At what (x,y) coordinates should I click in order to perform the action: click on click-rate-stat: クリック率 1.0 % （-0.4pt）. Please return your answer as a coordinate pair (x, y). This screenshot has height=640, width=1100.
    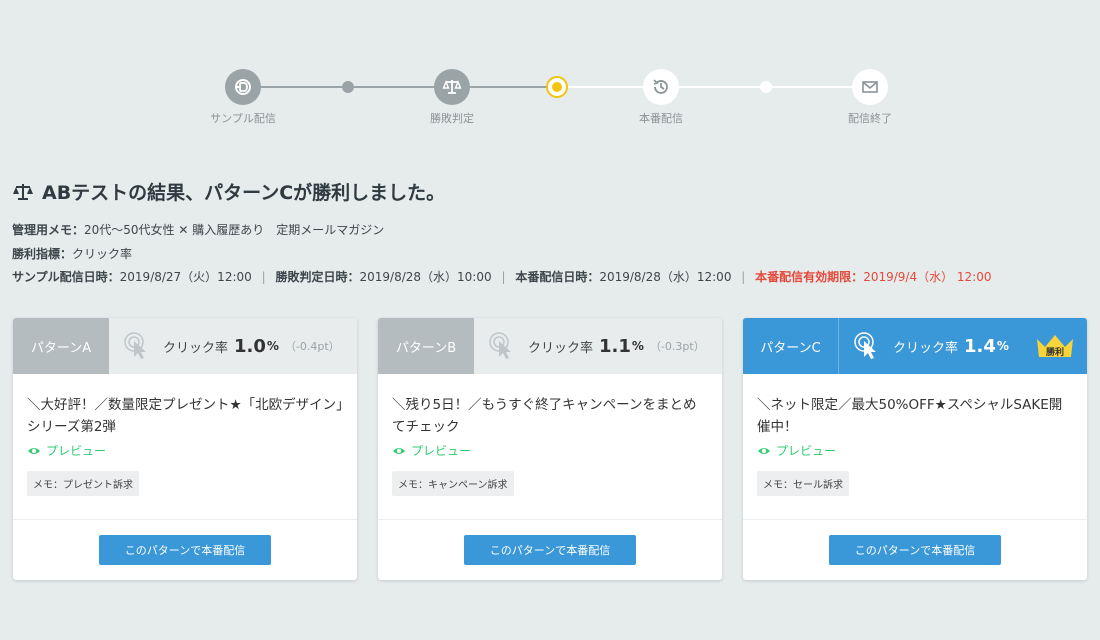
    Looking at the image, I should click on (233, 346).